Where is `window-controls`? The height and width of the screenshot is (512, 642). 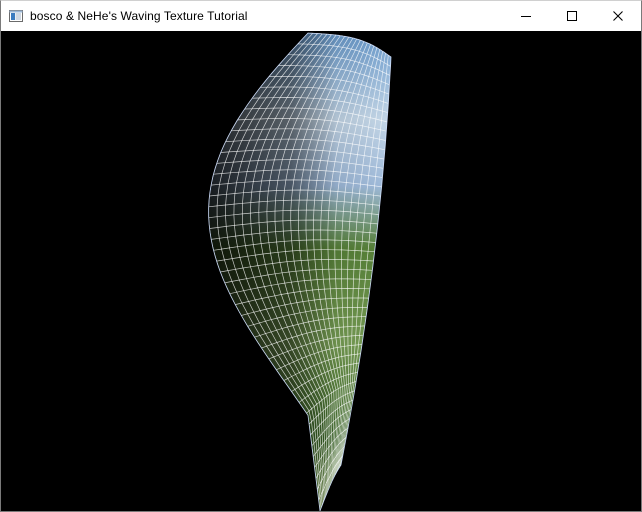
window-controls is located at coordinates (572, 16).